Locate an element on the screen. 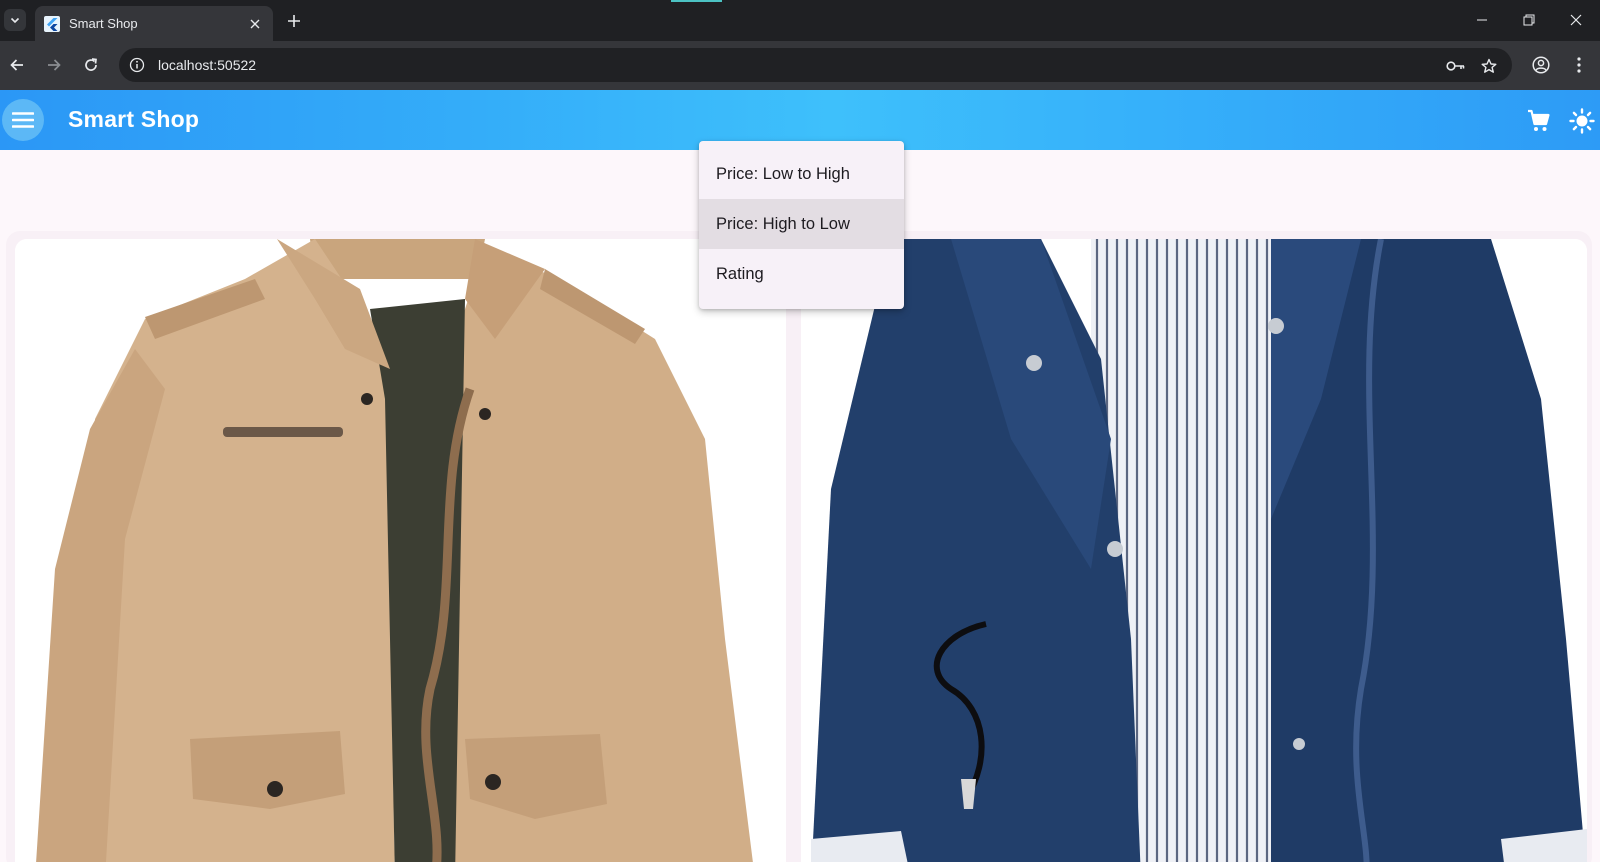  bookmark-star-icon is located at coordinates (1489, 66).